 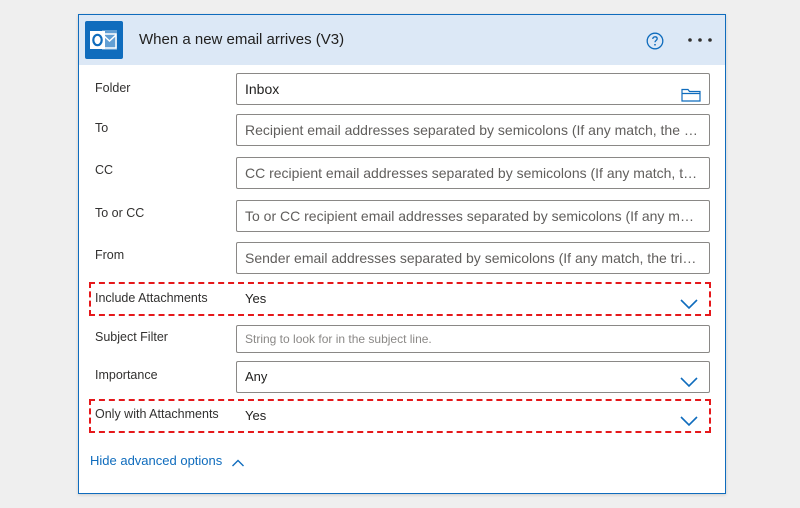 I want to click on only-with-attachments-label: Only with Attachments, so click(x=157, y=414).